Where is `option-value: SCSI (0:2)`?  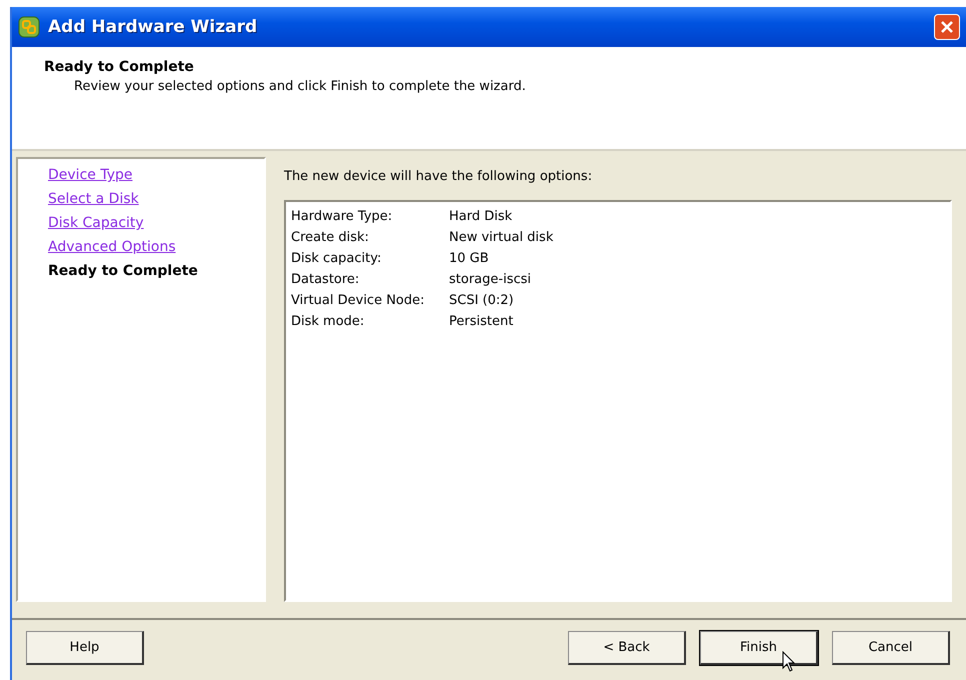 option-value: SCSI (0:2) is located at coordinates (481, 301).